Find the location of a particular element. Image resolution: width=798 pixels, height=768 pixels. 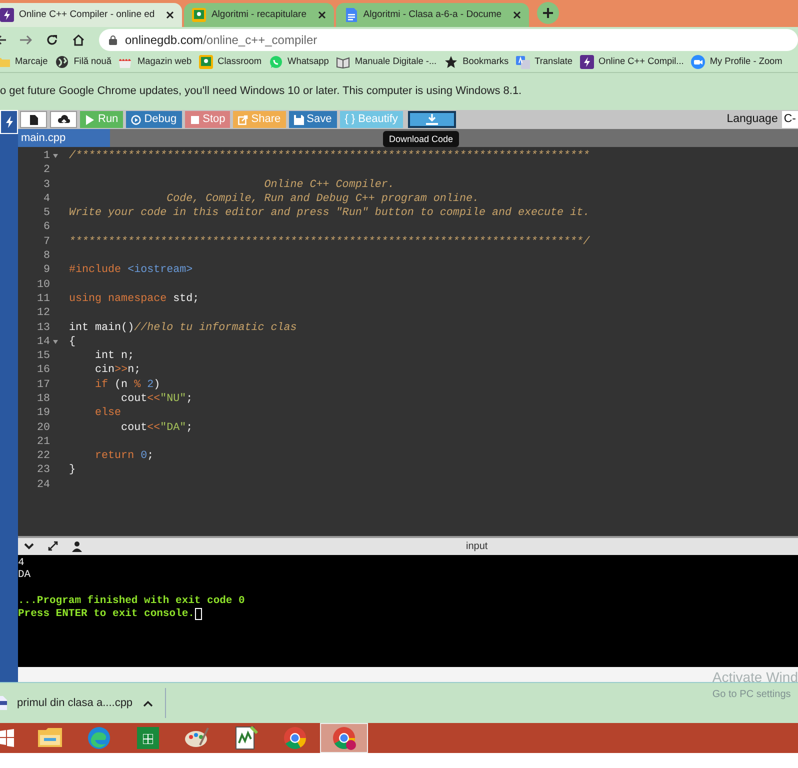

bookmark: My Profile - Zoom is located at coordinates (736, 62).